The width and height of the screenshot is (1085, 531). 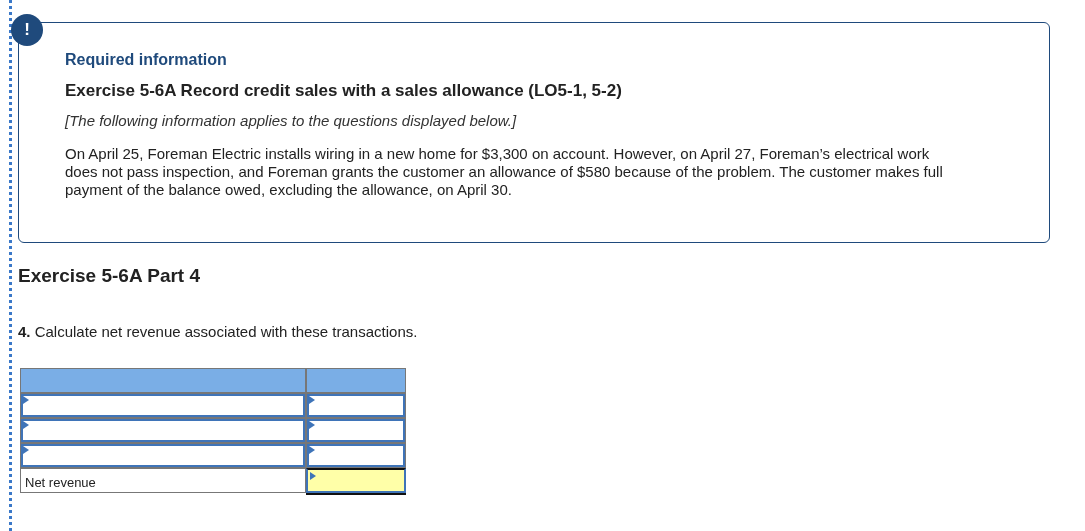 I want to click on problem-text: On April 25, Foreman Electric installs wiring in a new home for $3,300 on account. However, on April 27, Foreman’s electrical work does not pass inspection, and Foreman grants the customer an allowance of $580 because of the problem. The customer makes full payment of the balance owed, excluding the allowance, on April 30., so click(x=504, y=172).